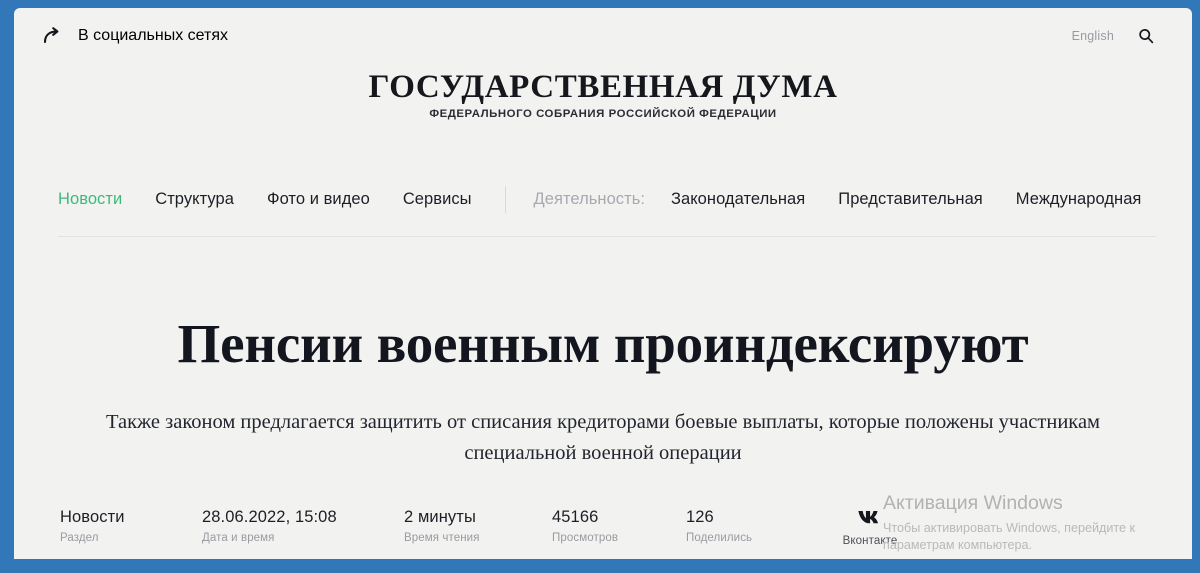 This screenshot has height=573, width=1200. Describe the element at coordinates (870, 541) in the screenshot. I see `vk-label: Вконтакте` at that location.